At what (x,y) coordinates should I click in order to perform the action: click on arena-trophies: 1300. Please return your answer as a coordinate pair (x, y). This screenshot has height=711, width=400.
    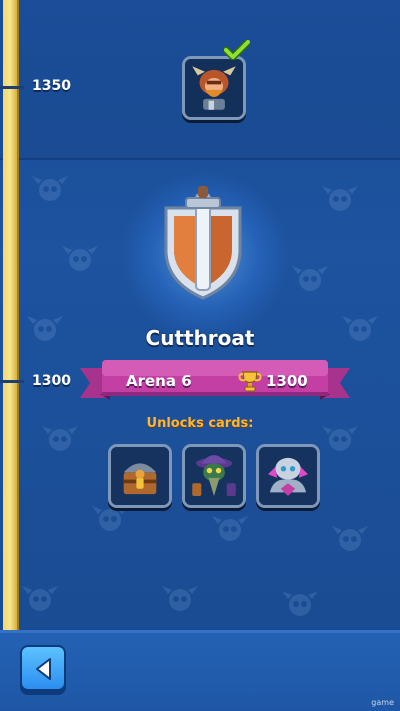
    Looking at the image, I should click on (287, 381).